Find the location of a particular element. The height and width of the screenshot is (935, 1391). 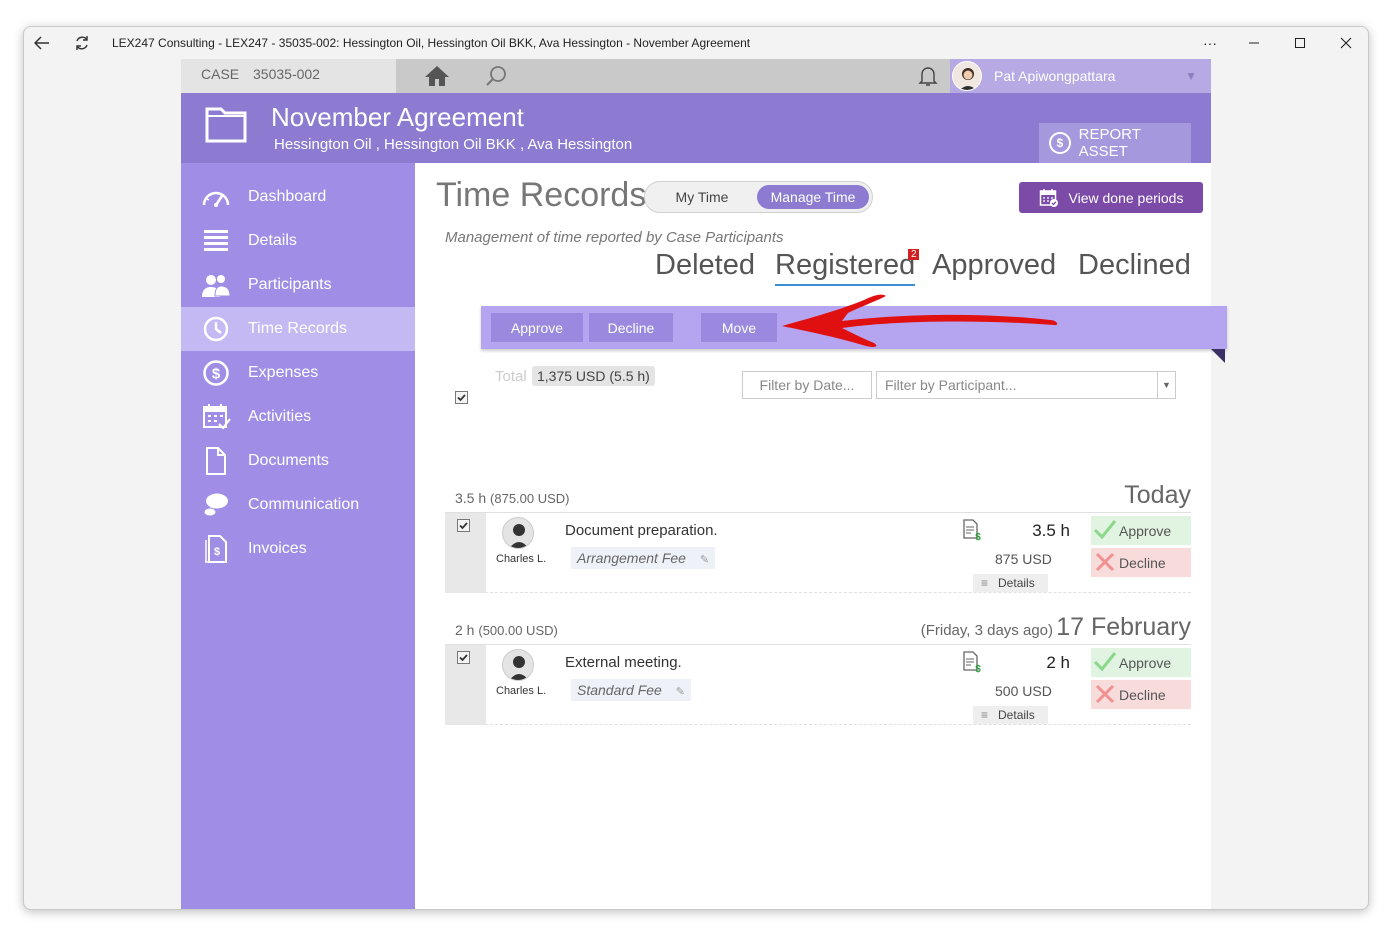

fee-type: Arrangement Fee ✎ is located at coordinates (643, 558).